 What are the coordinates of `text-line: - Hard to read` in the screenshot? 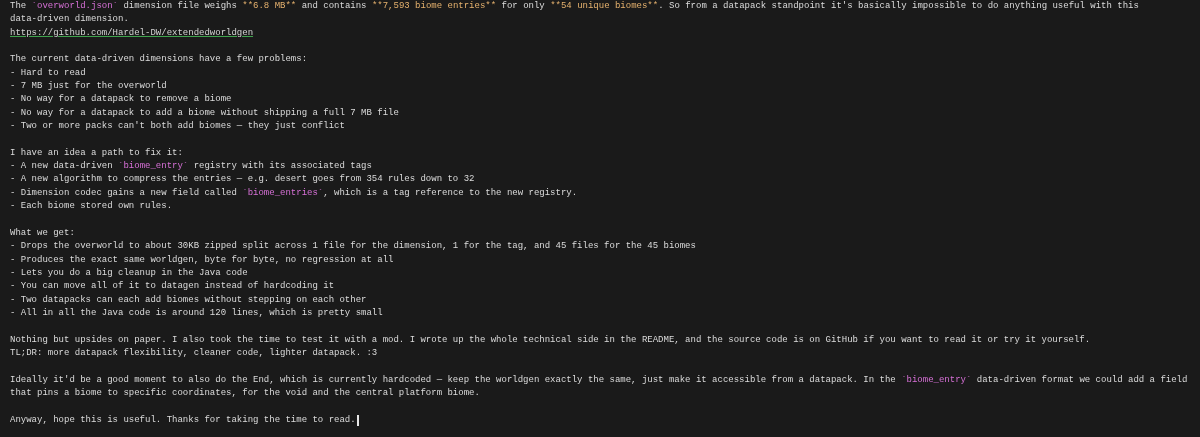 It's located at (48, 73).